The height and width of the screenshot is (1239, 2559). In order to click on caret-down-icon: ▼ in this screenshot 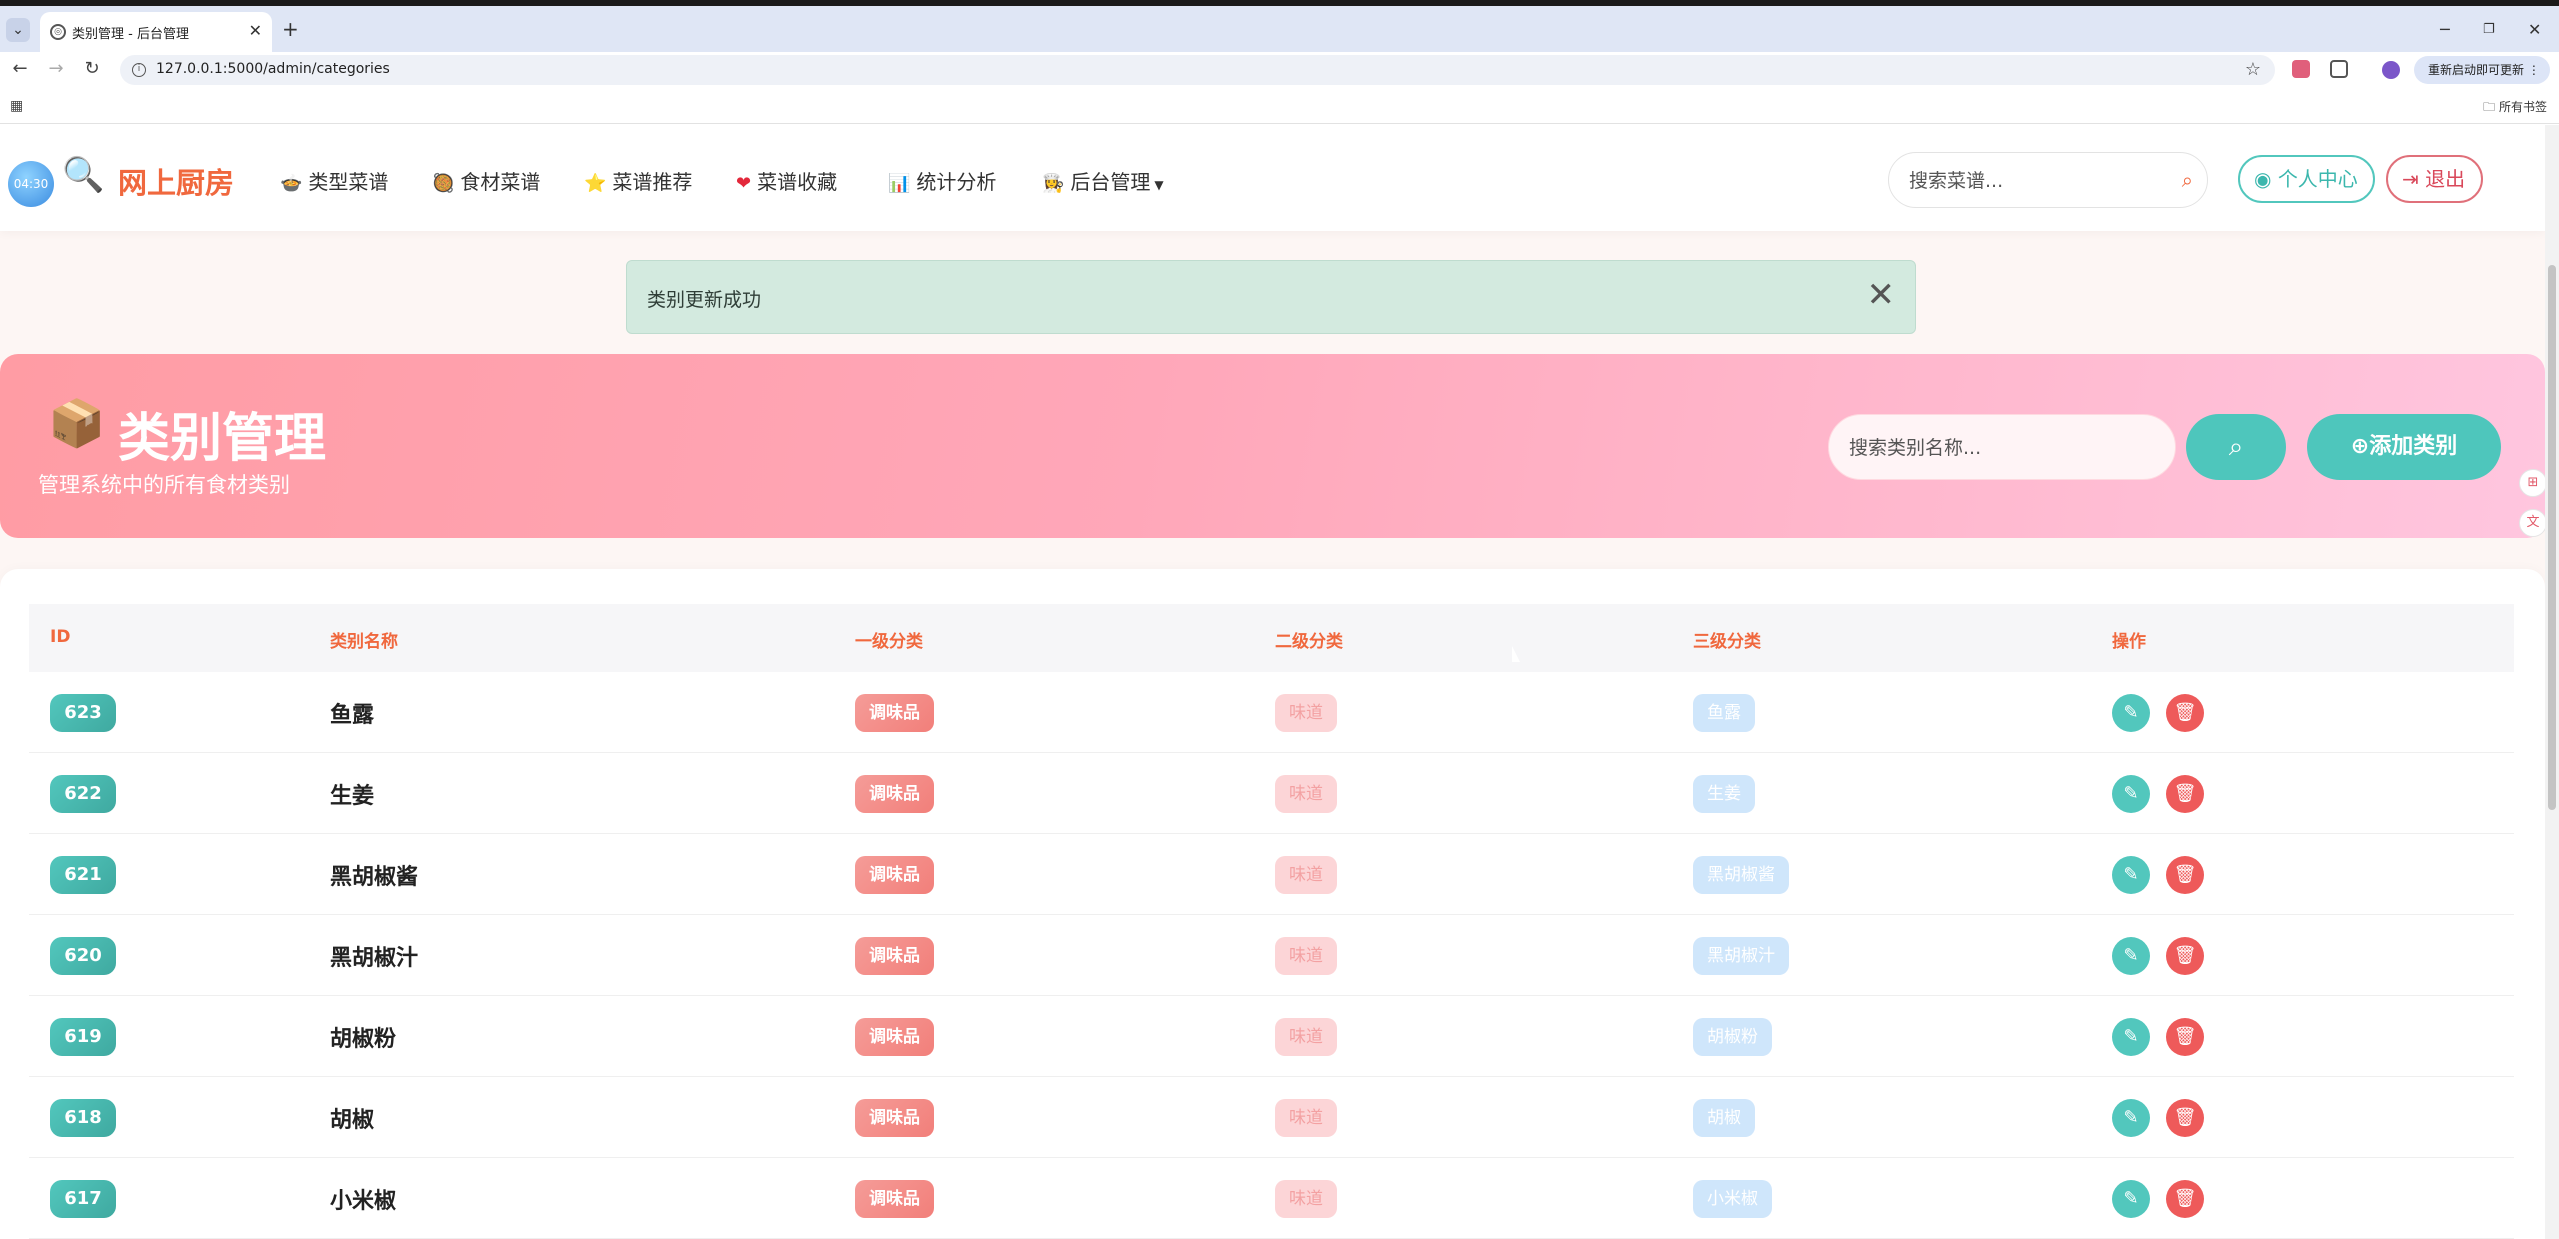, I will do `click(1159, 185)`.